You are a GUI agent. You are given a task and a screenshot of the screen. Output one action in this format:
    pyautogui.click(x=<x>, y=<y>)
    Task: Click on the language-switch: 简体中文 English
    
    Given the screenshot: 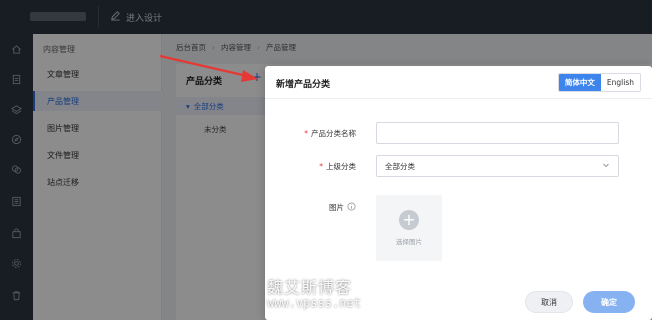 What is the action you would take?
    pyautogui.click(x=599, y=82)
    